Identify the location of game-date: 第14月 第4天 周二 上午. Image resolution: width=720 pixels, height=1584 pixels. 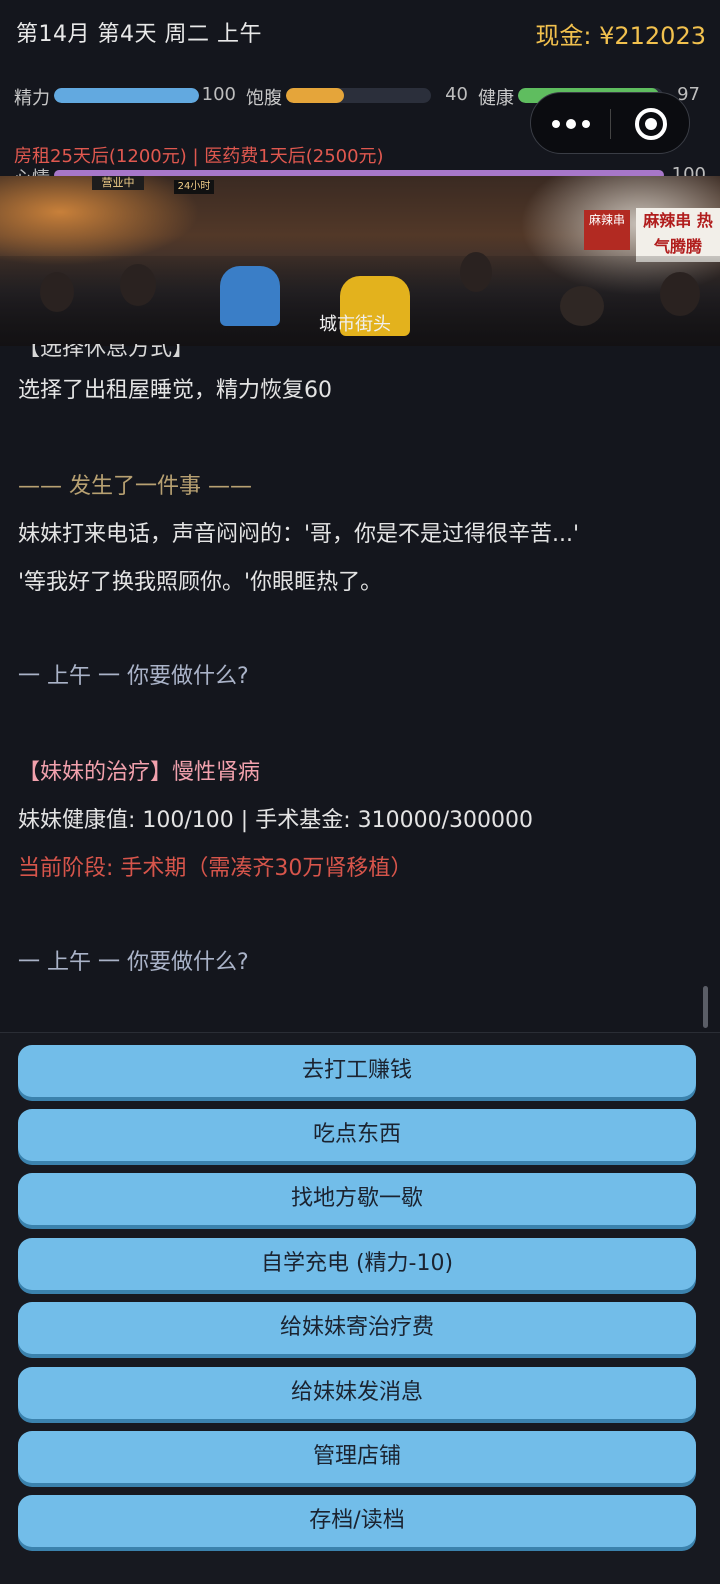
(139, 34).